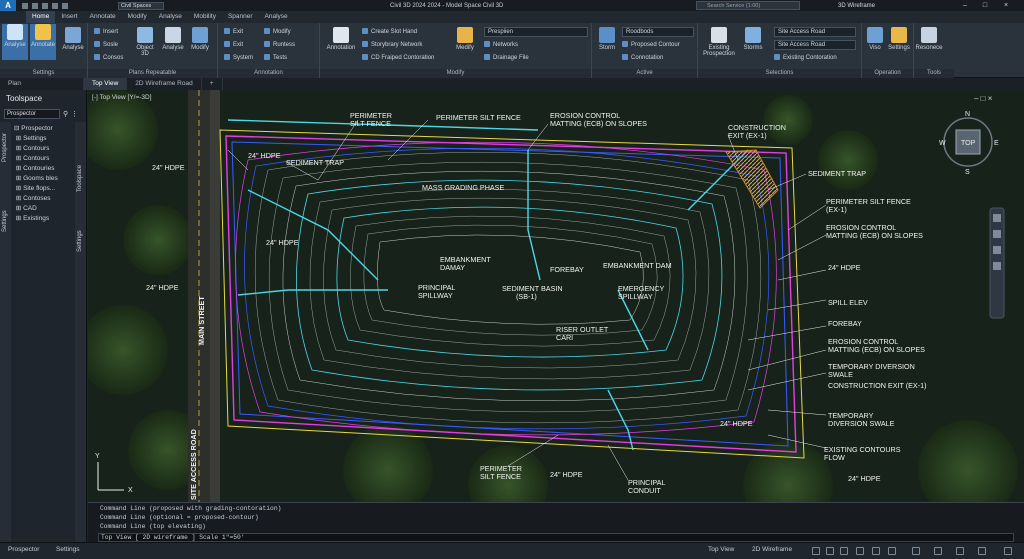  I want to click on tab-analyse-2: Analyse, so click(276, 17).